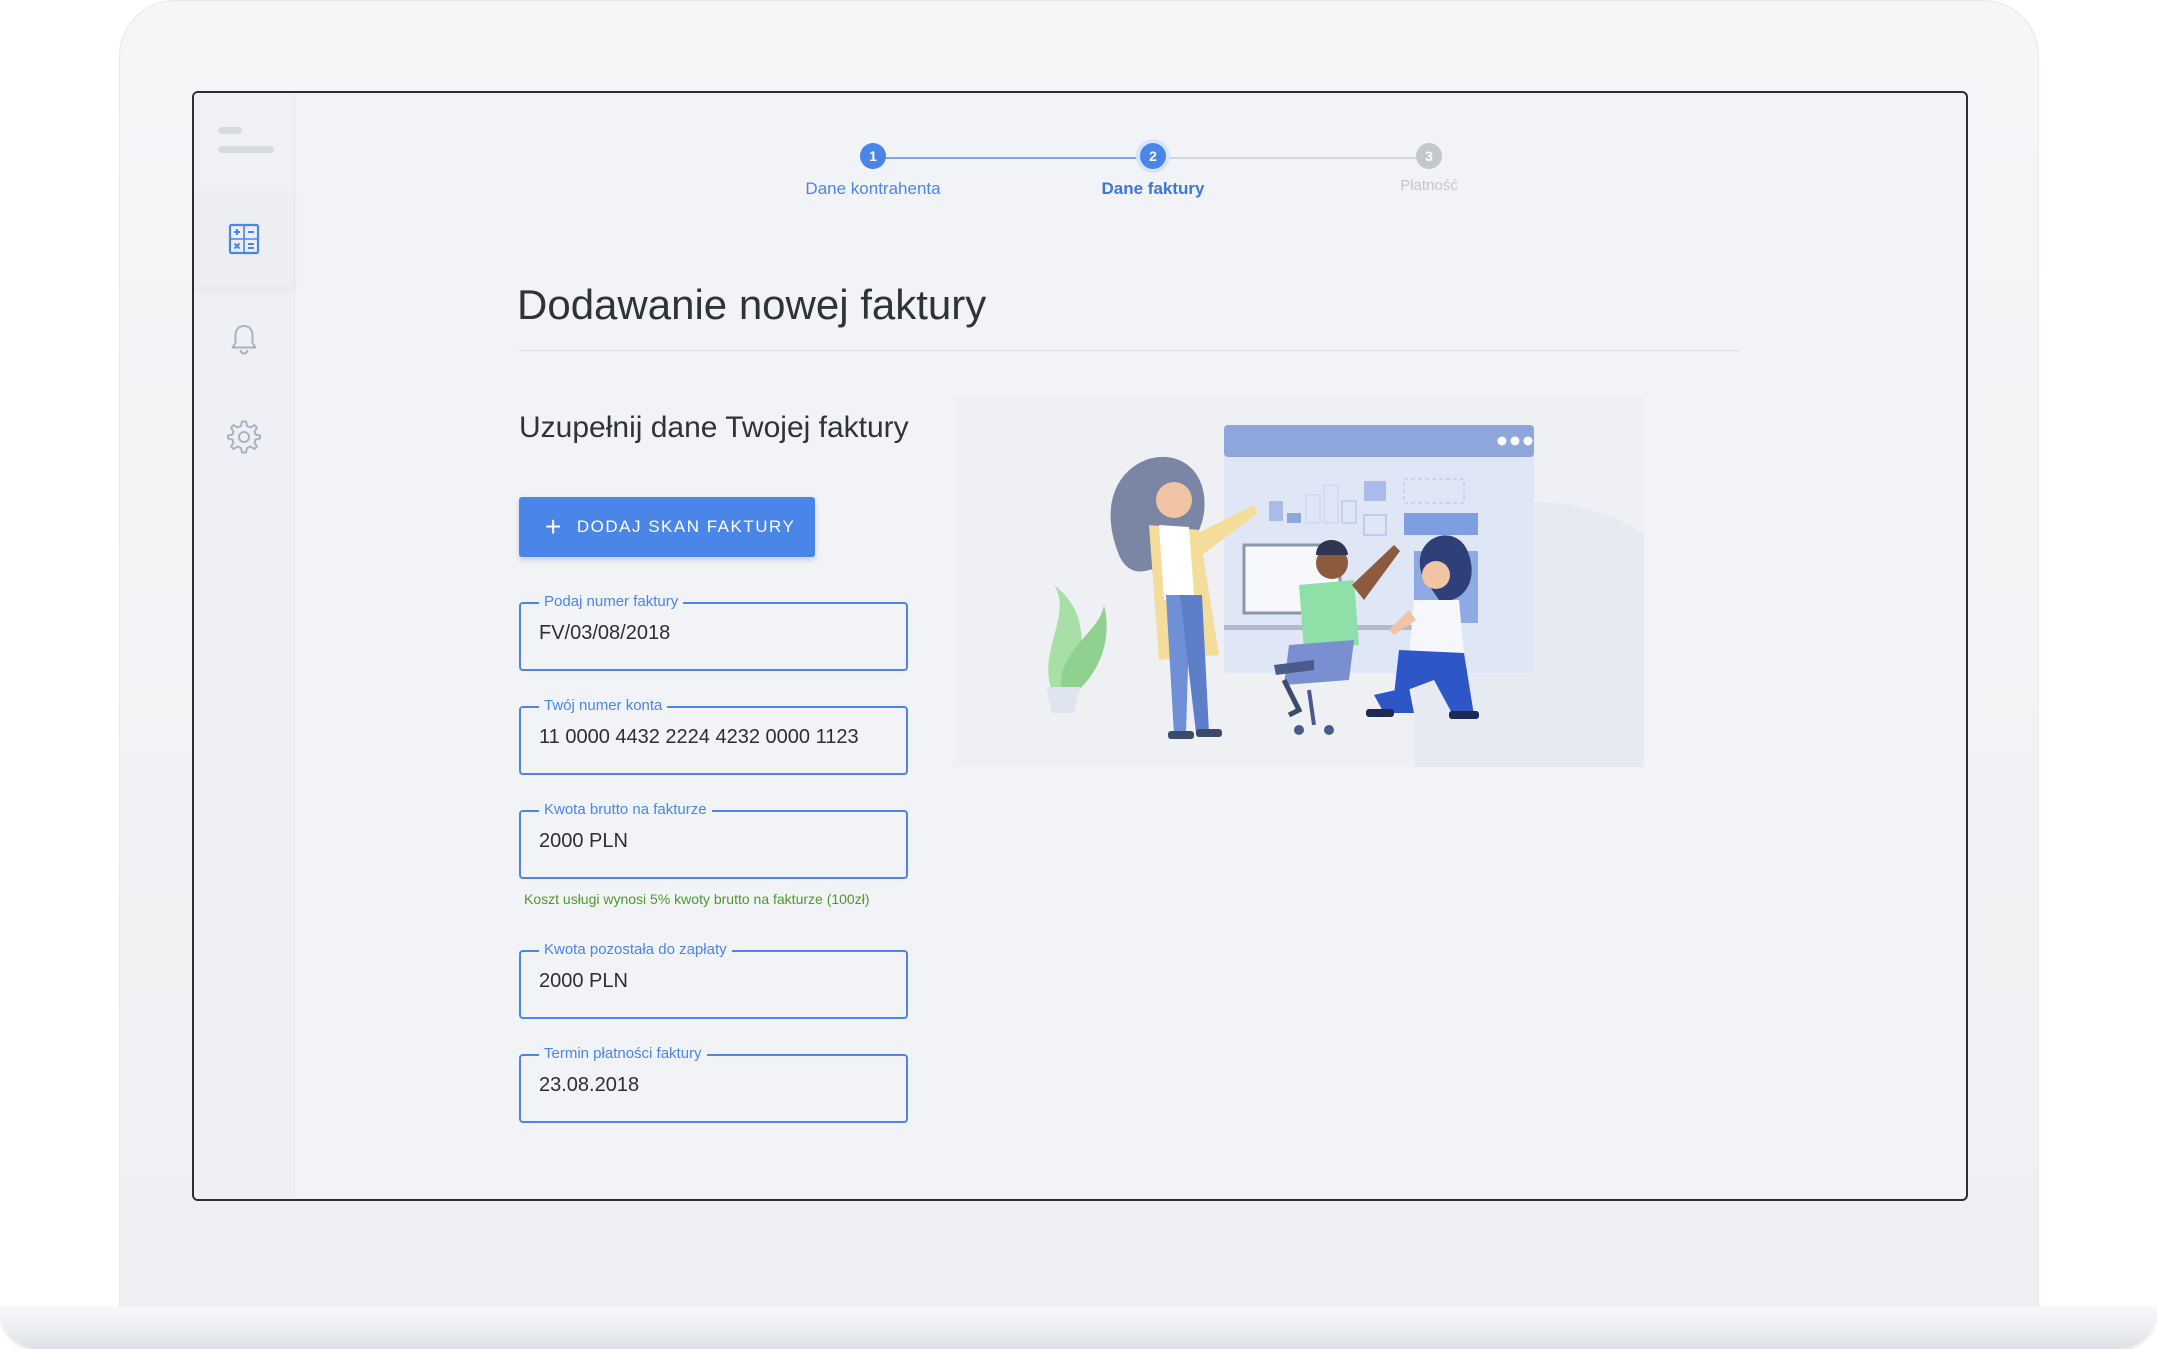 The width and height of the screenshot is (2157, 1349). I want to click on step-1-indicator: 1, so click(873, 156).